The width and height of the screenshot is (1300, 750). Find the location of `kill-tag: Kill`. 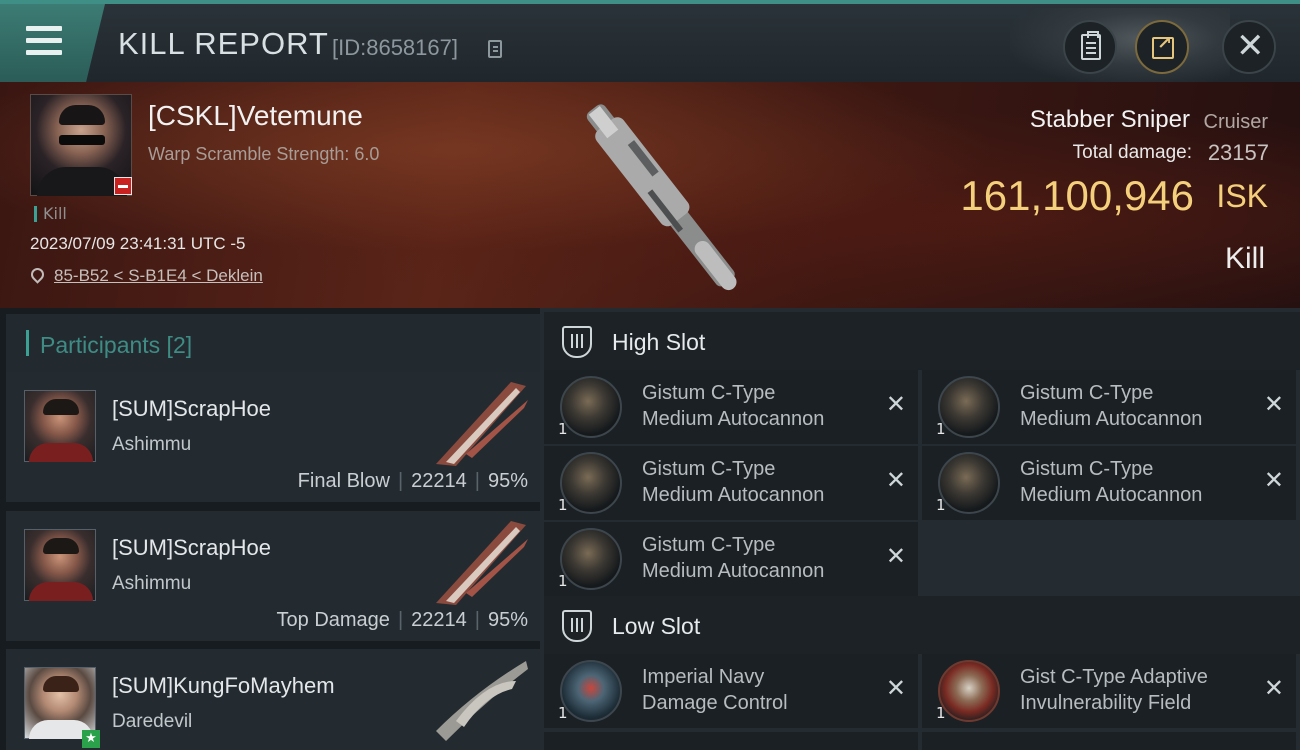

kill-tag: Kill is located at coordinates (50, 214).